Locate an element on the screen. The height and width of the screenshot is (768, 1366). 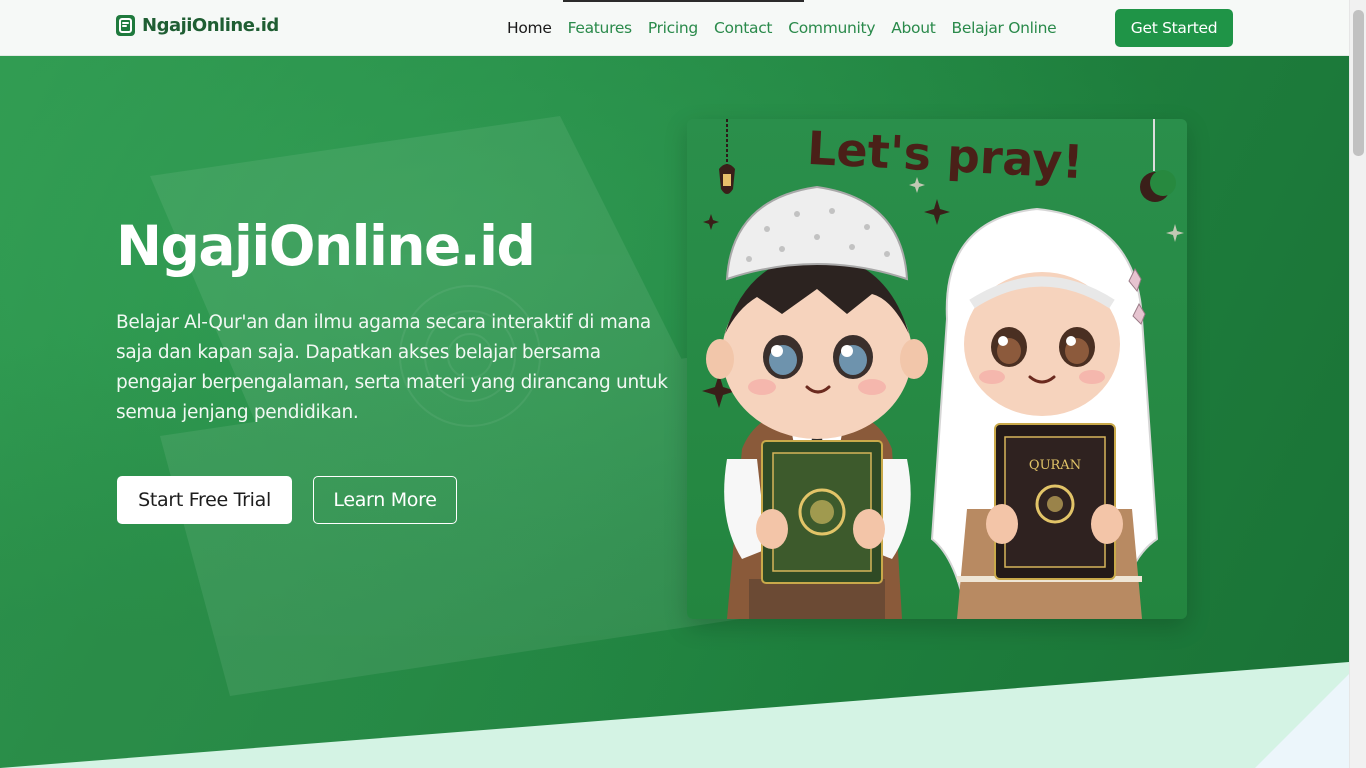
page-scrollbar is located at coordinates (1357, 384).